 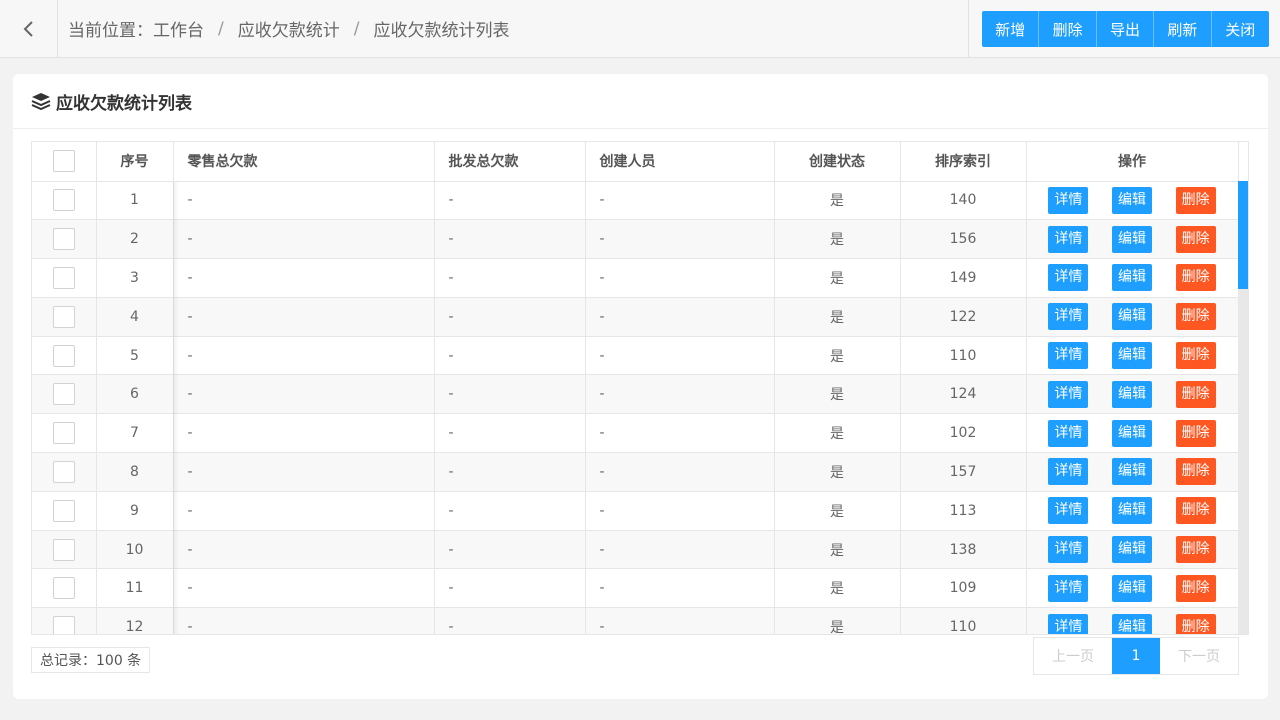 I want to click on column-header: 批发总欠款, so click(x=510, y=162).